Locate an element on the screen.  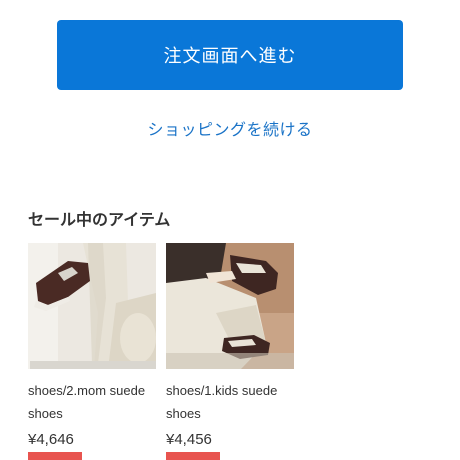
product-card: shoes/1.kids suede shoes ¥4,456 is located at coordinates (230, 351).